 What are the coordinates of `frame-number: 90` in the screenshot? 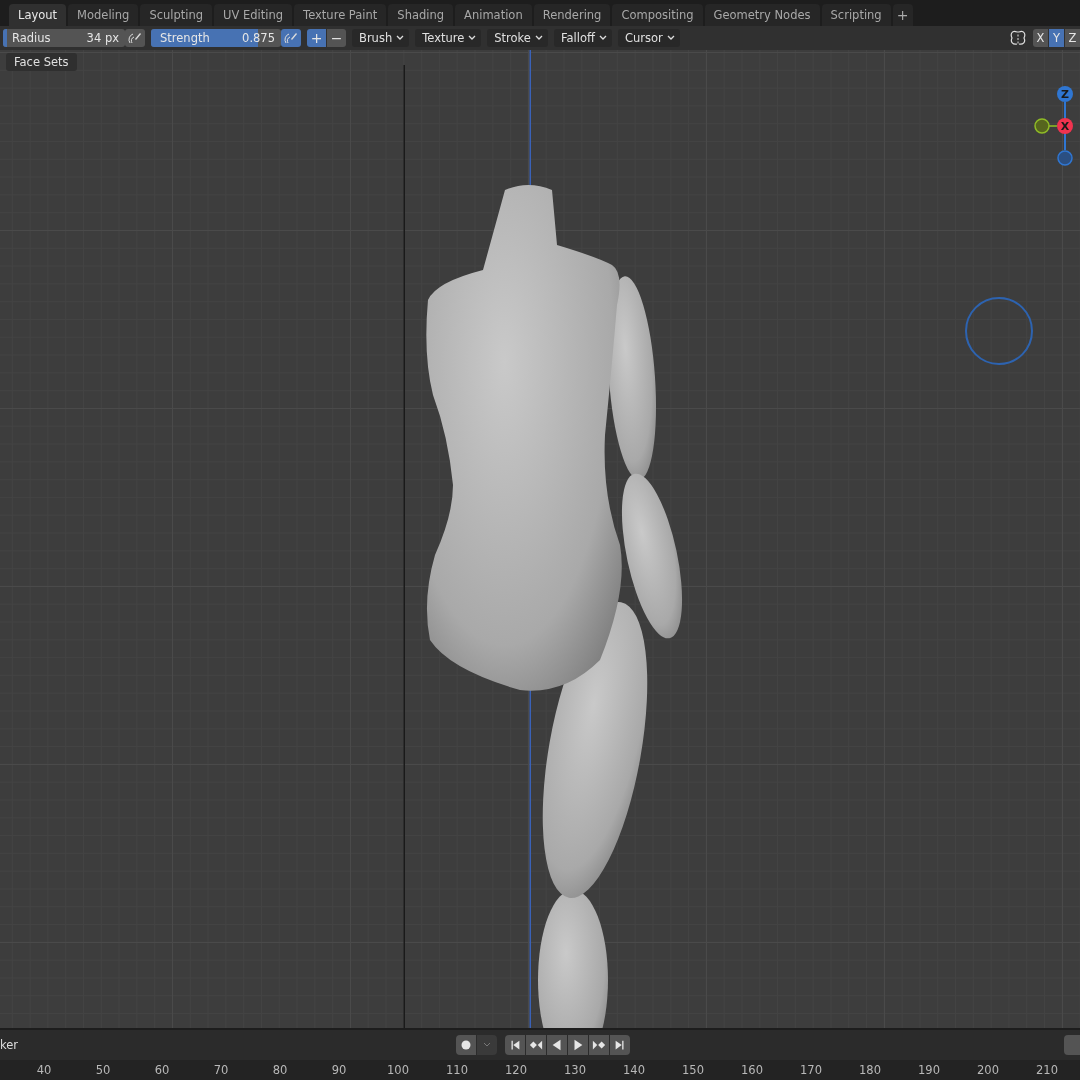 It's located at (339, 1070).